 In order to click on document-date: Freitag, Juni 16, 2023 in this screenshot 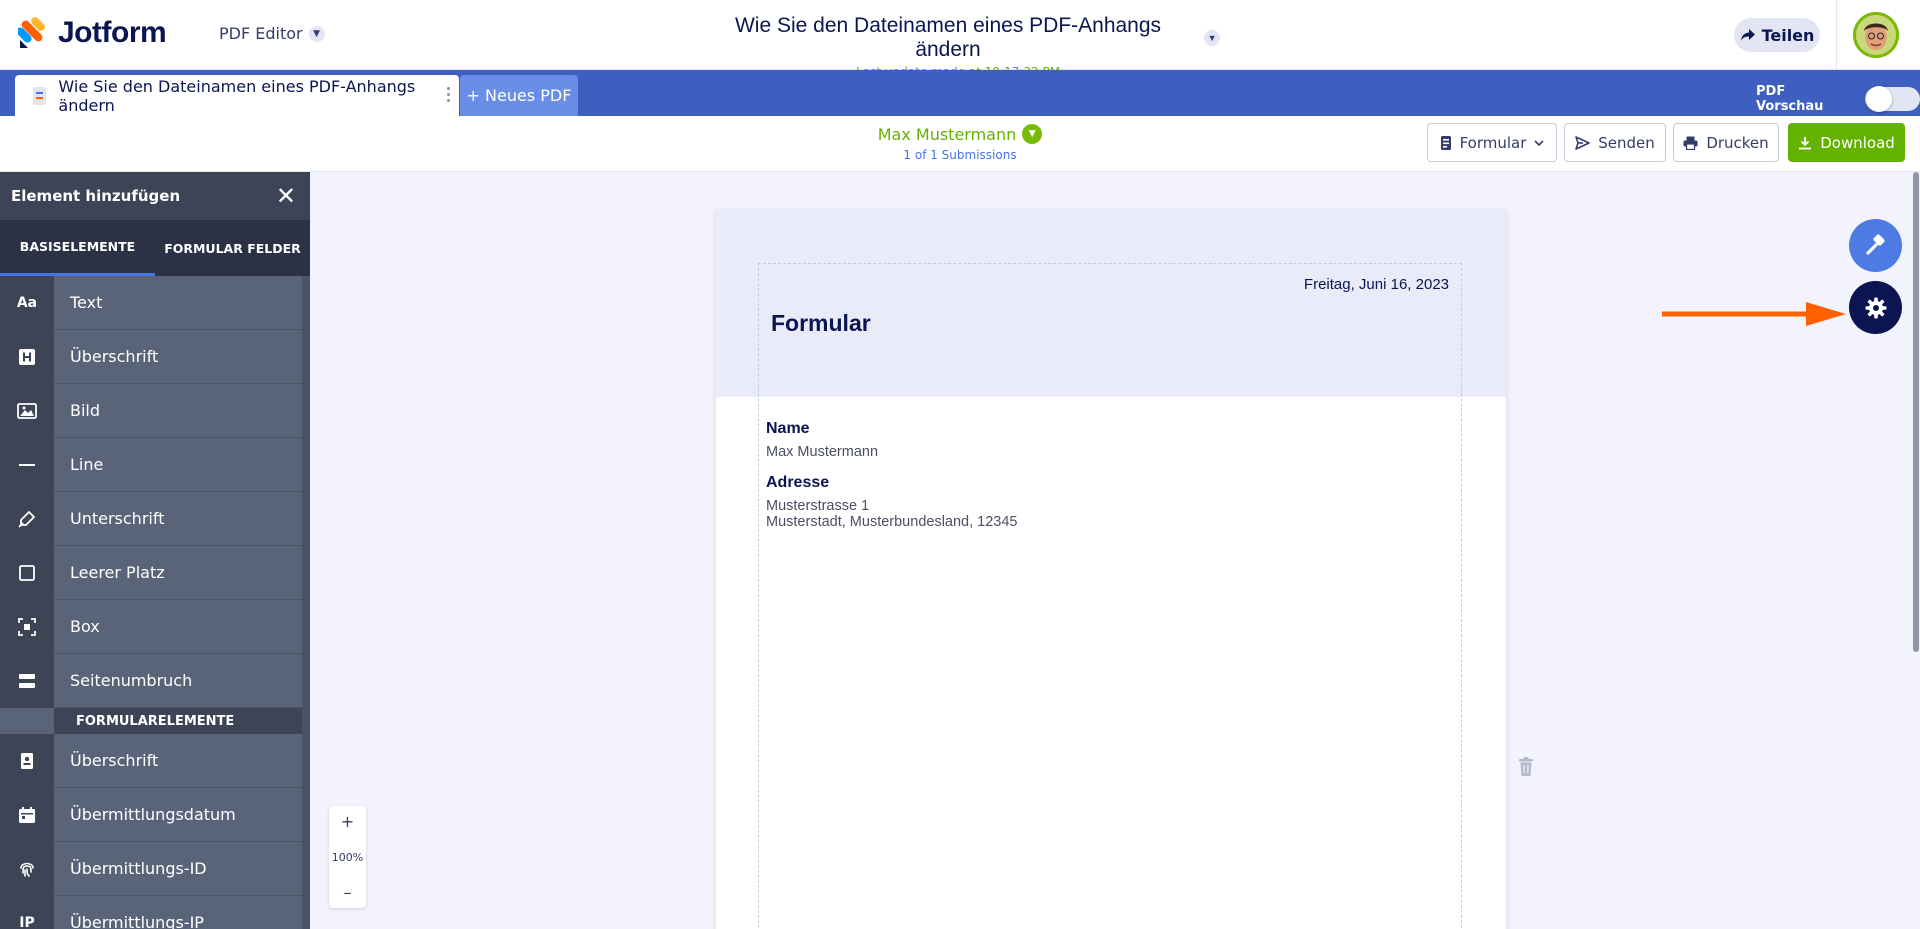, I will do `click(1376, 284)`.